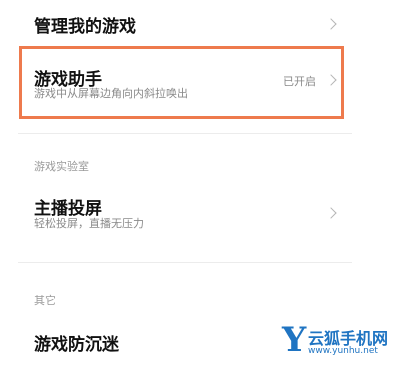 This screenshot has height=367, width=400. Describe the element at coordinates (200, 23) in the screenshot. I see `menu-item-manage-games: 管理我的游戏` at that location.